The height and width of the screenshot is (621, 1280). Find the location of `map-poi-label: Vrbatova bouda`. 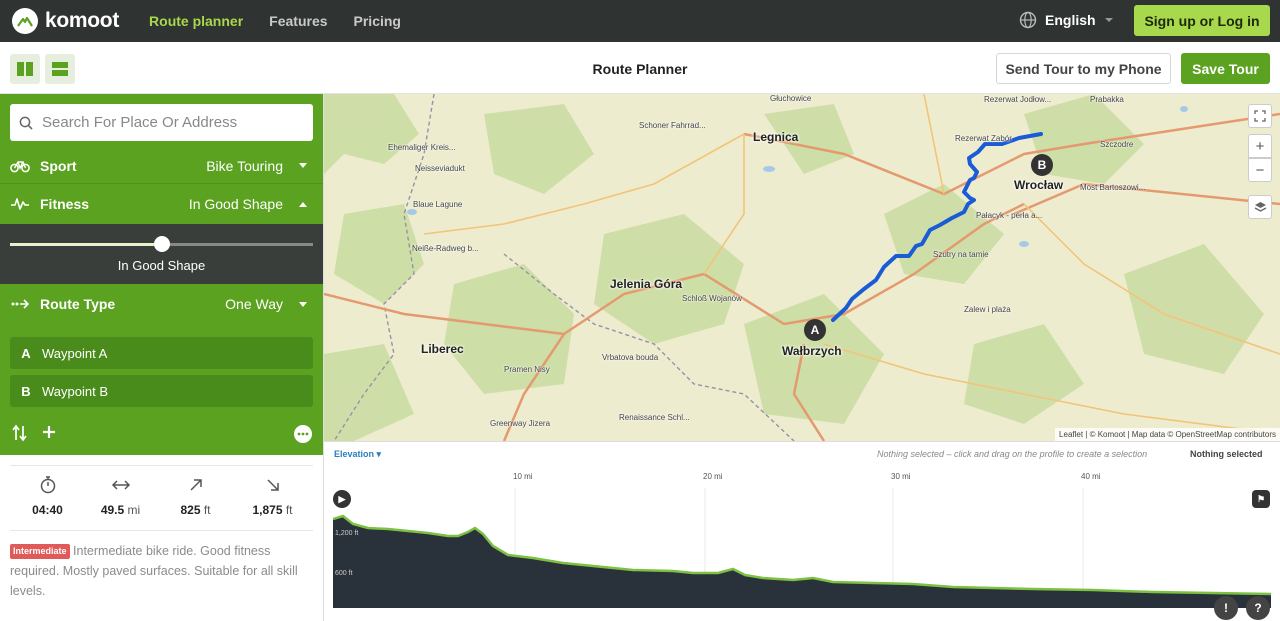

map-poi-label: Vrbatova bouda is located at coordinates (630, 357).